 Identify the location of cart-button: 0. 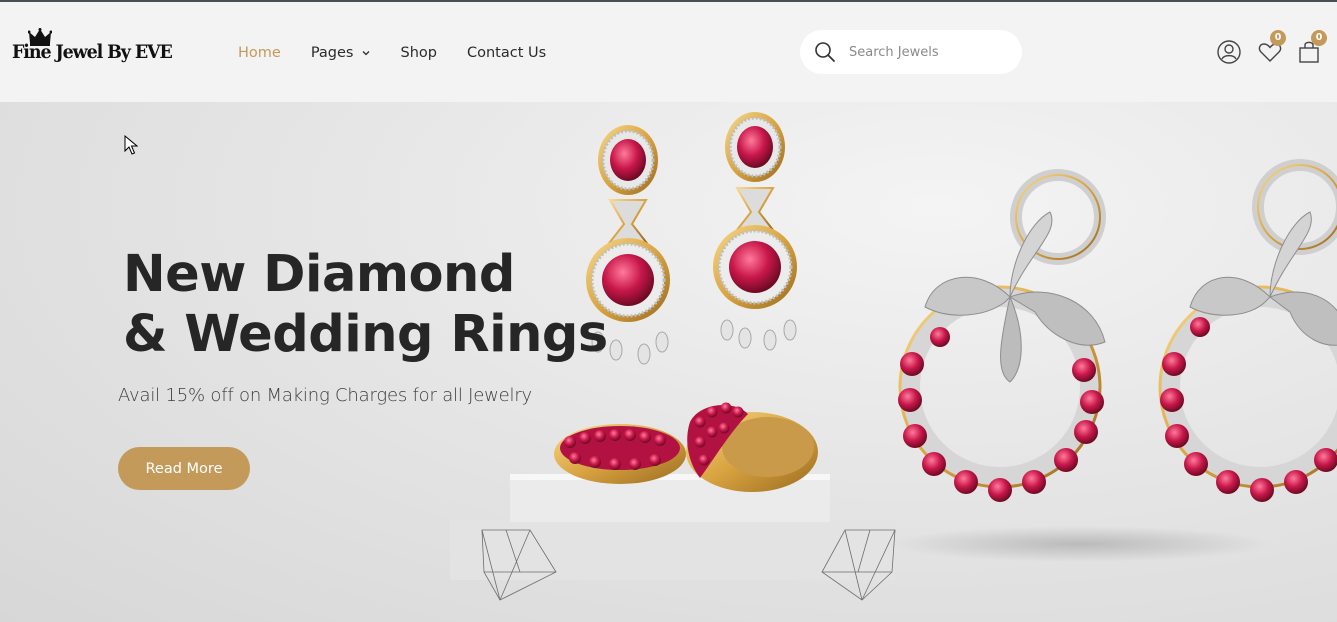
(1311, 47).